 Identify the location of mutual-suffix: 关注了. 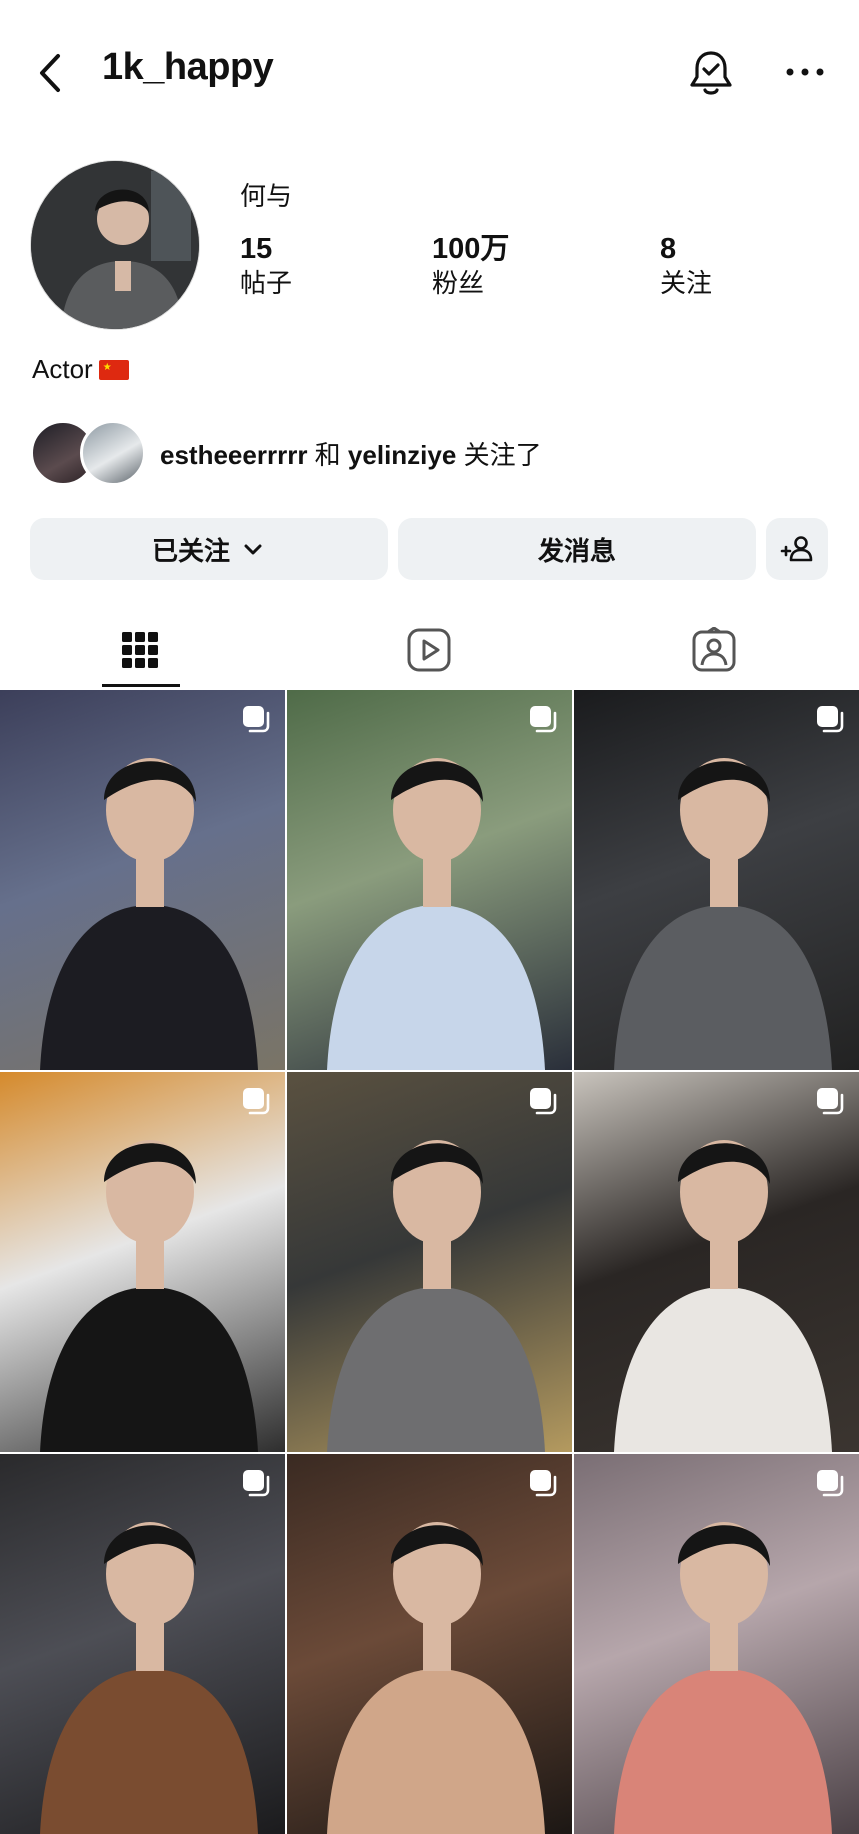
(502, 454).